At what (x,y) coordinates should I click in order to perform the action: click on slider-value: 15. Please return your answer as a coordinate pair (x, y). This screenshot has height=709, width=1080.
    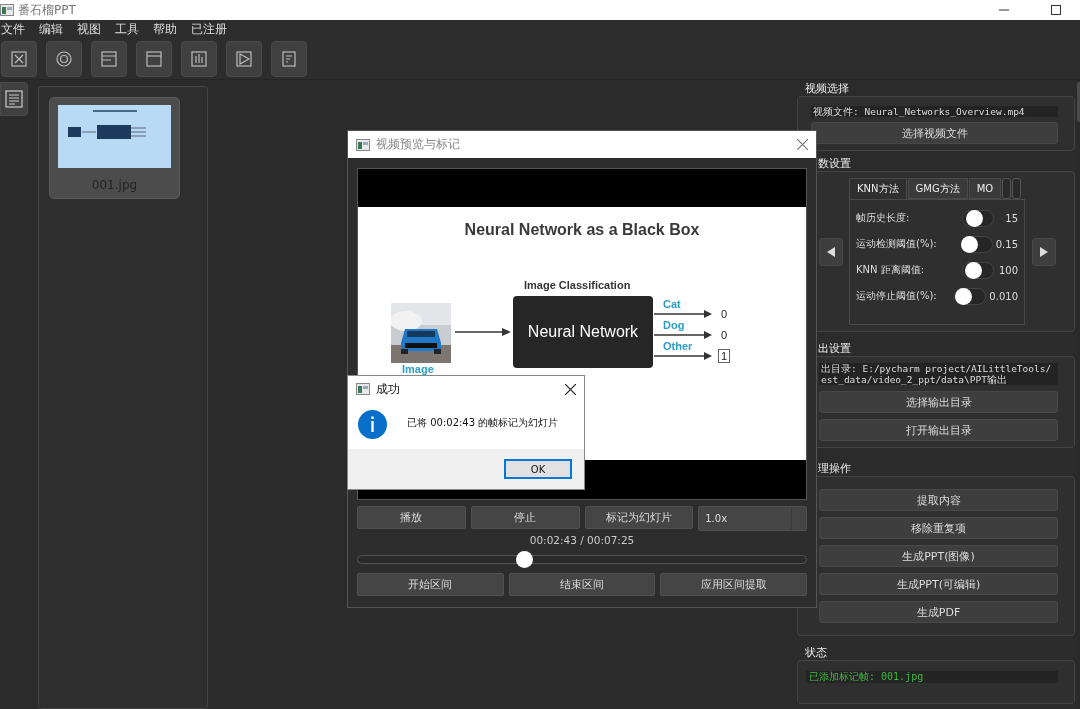
    Looking at the image, I should click on (1011, 218).